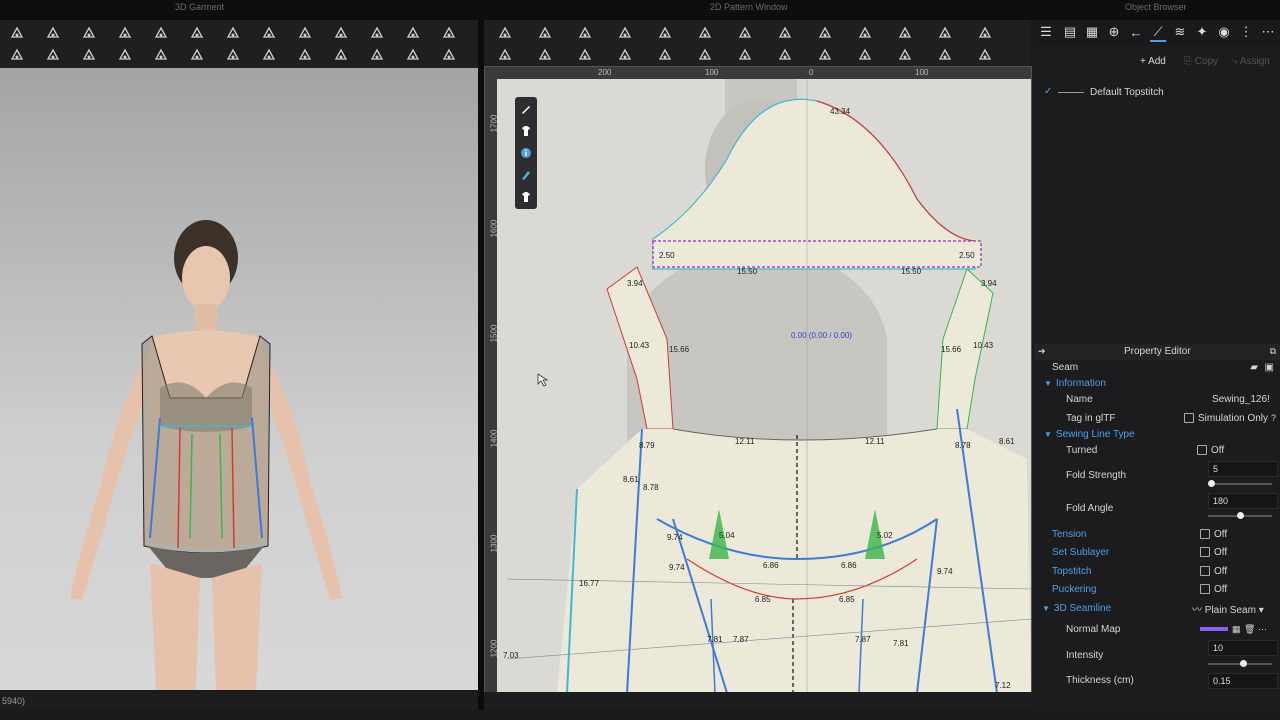 Image resolution: width=1280 pixels, height=720 pixels. What do you see at coordinates (1114, 32) in the screenshot?
I see `target-icon: ⊕` at bounding box center [1114, 32].